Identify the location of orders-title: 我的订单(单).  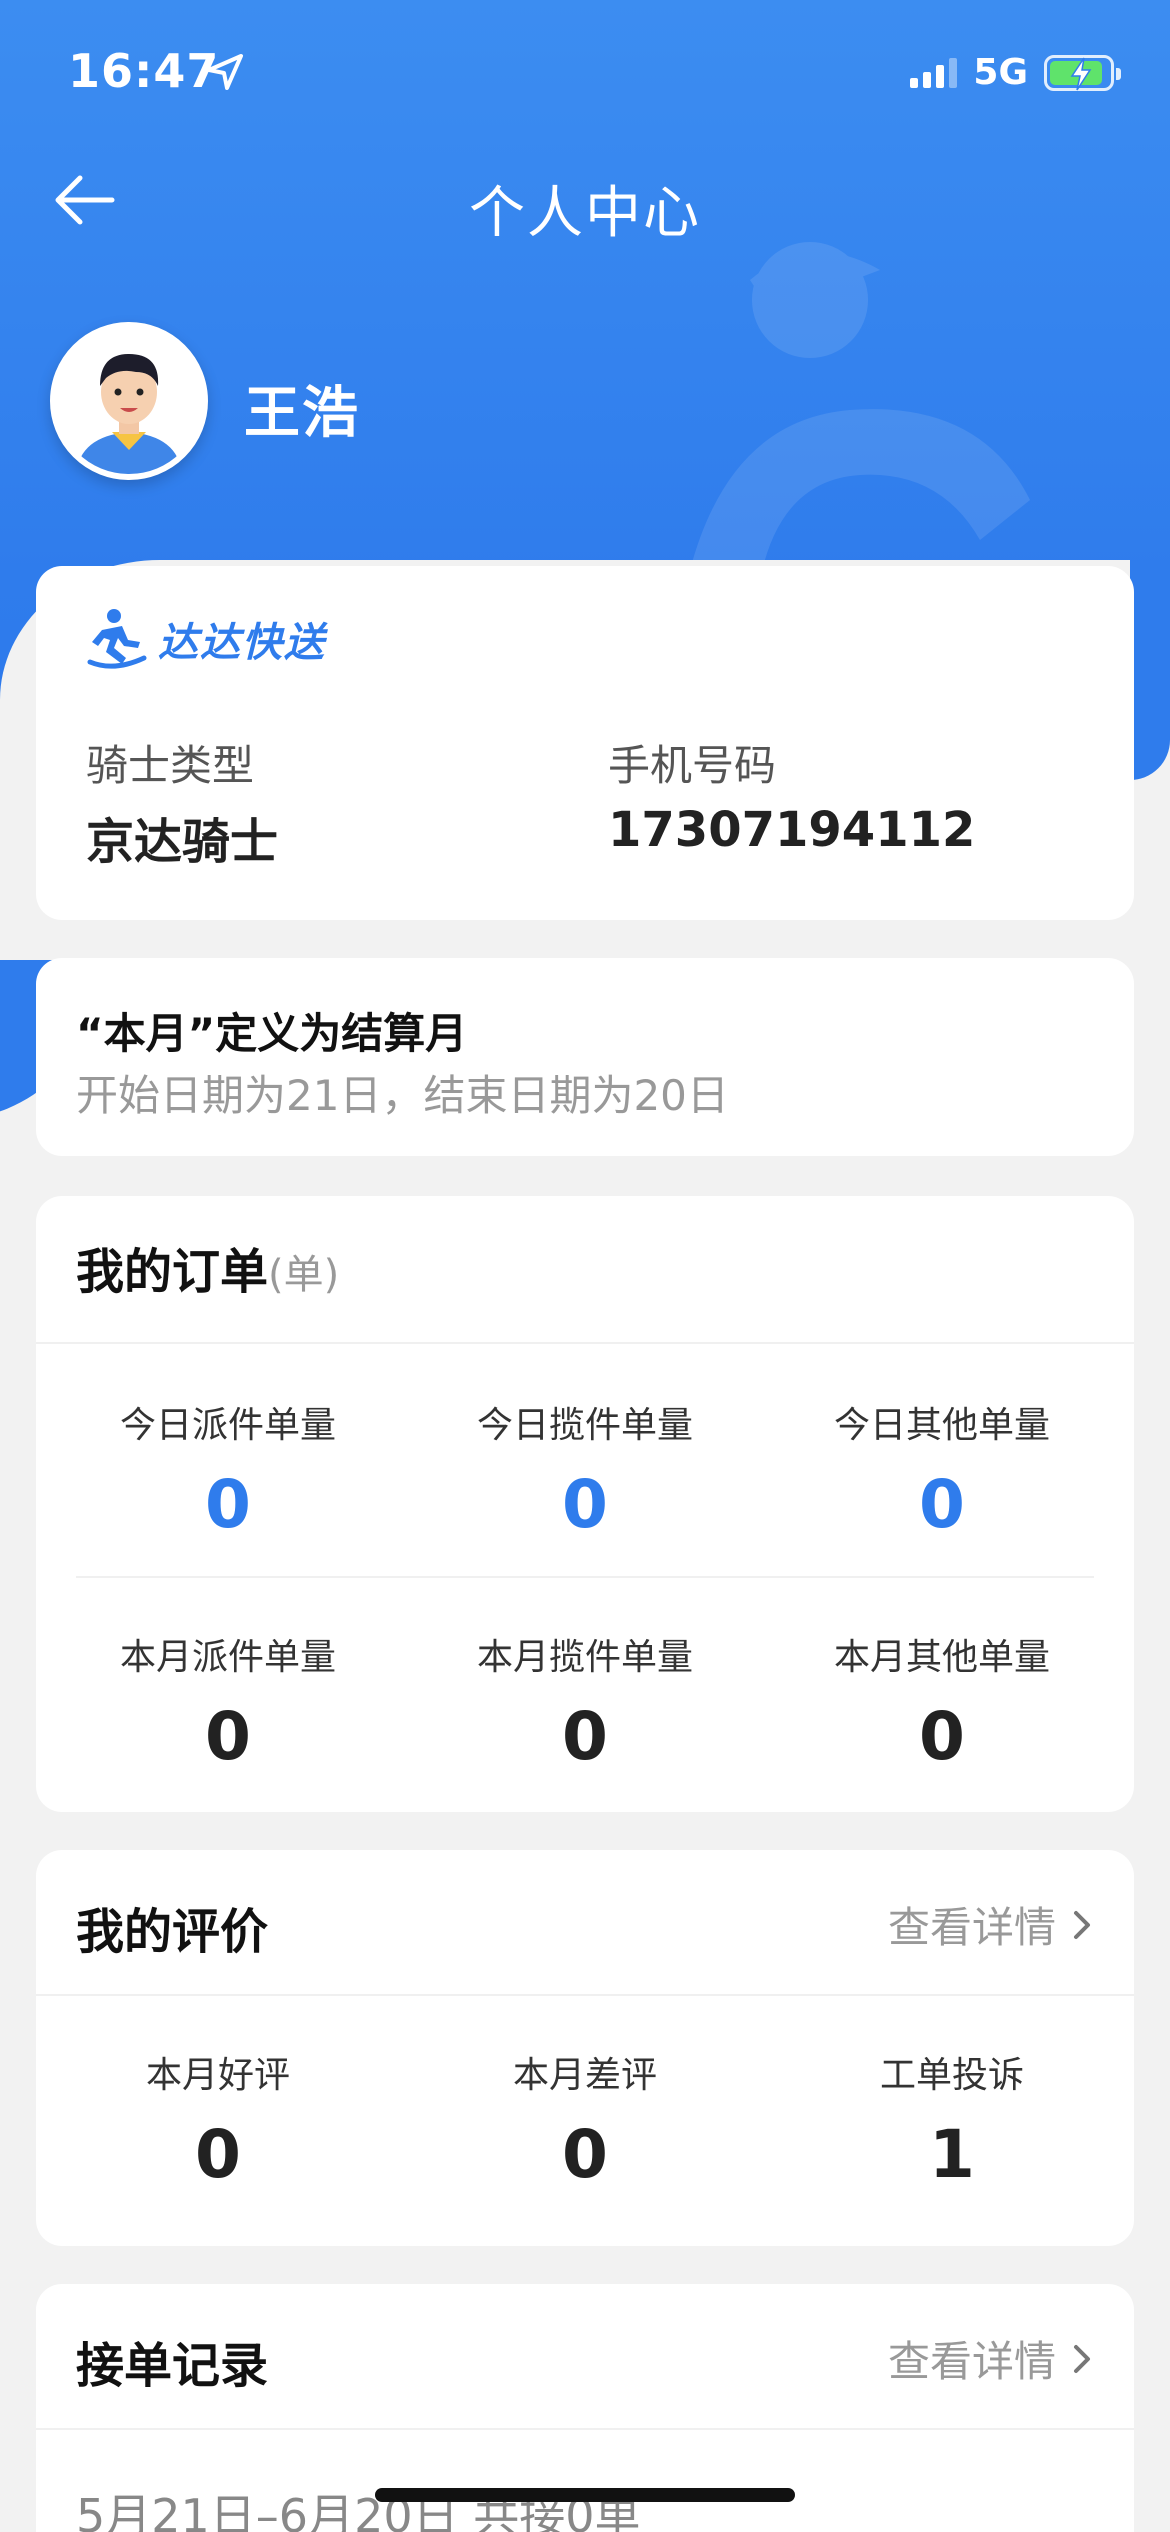
(207, 1267).